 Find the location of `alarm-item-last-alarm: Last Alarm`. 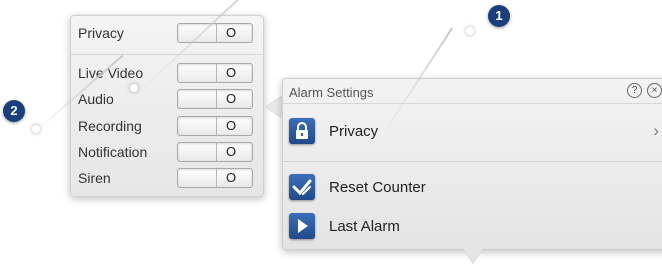

alarm-item-last-alarm: Last Alarm is located at coordinates (475, 227).